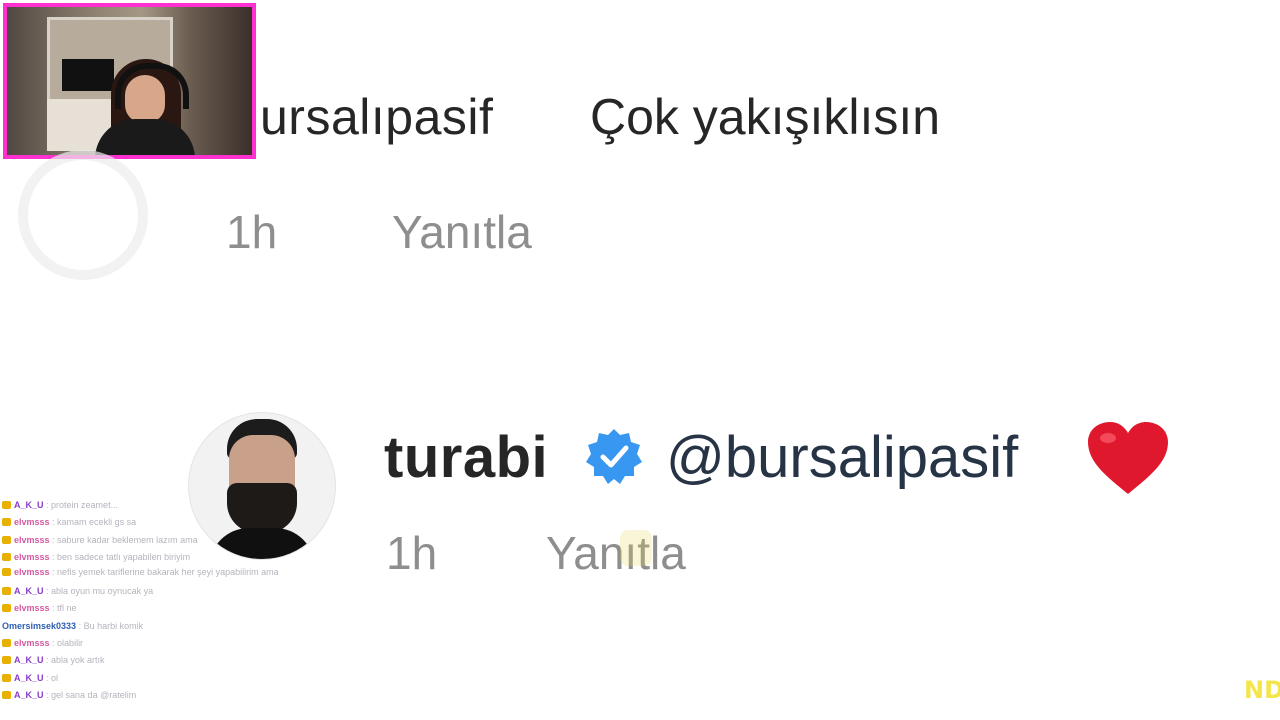 The image size is (1280, 720). Describe the element at coordinates (252, 232) in the screenshot. I see `comment-1-time: 1h` at that location.